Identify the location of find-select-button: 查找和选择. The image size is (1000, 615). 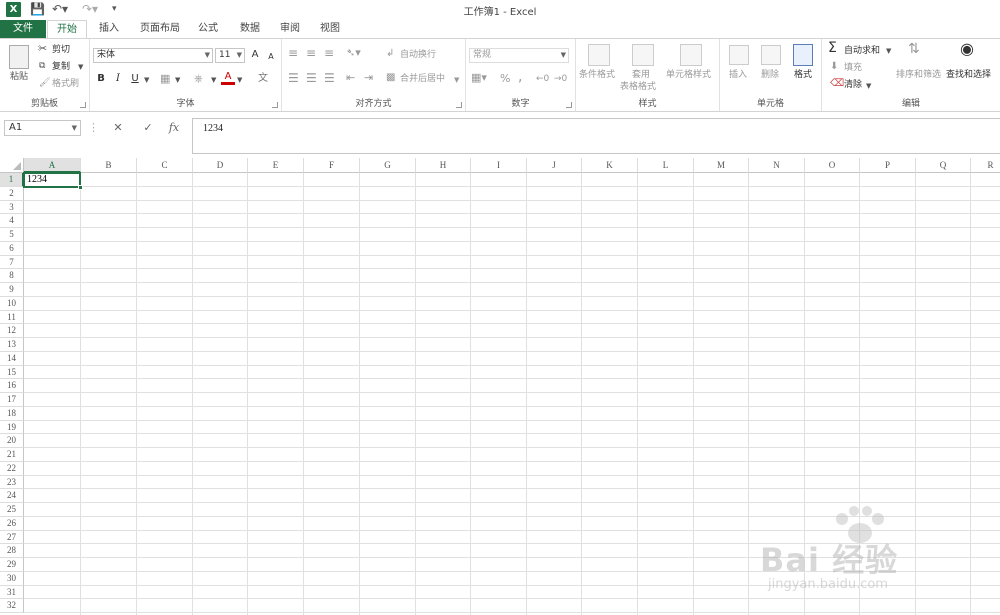
(968, 75).